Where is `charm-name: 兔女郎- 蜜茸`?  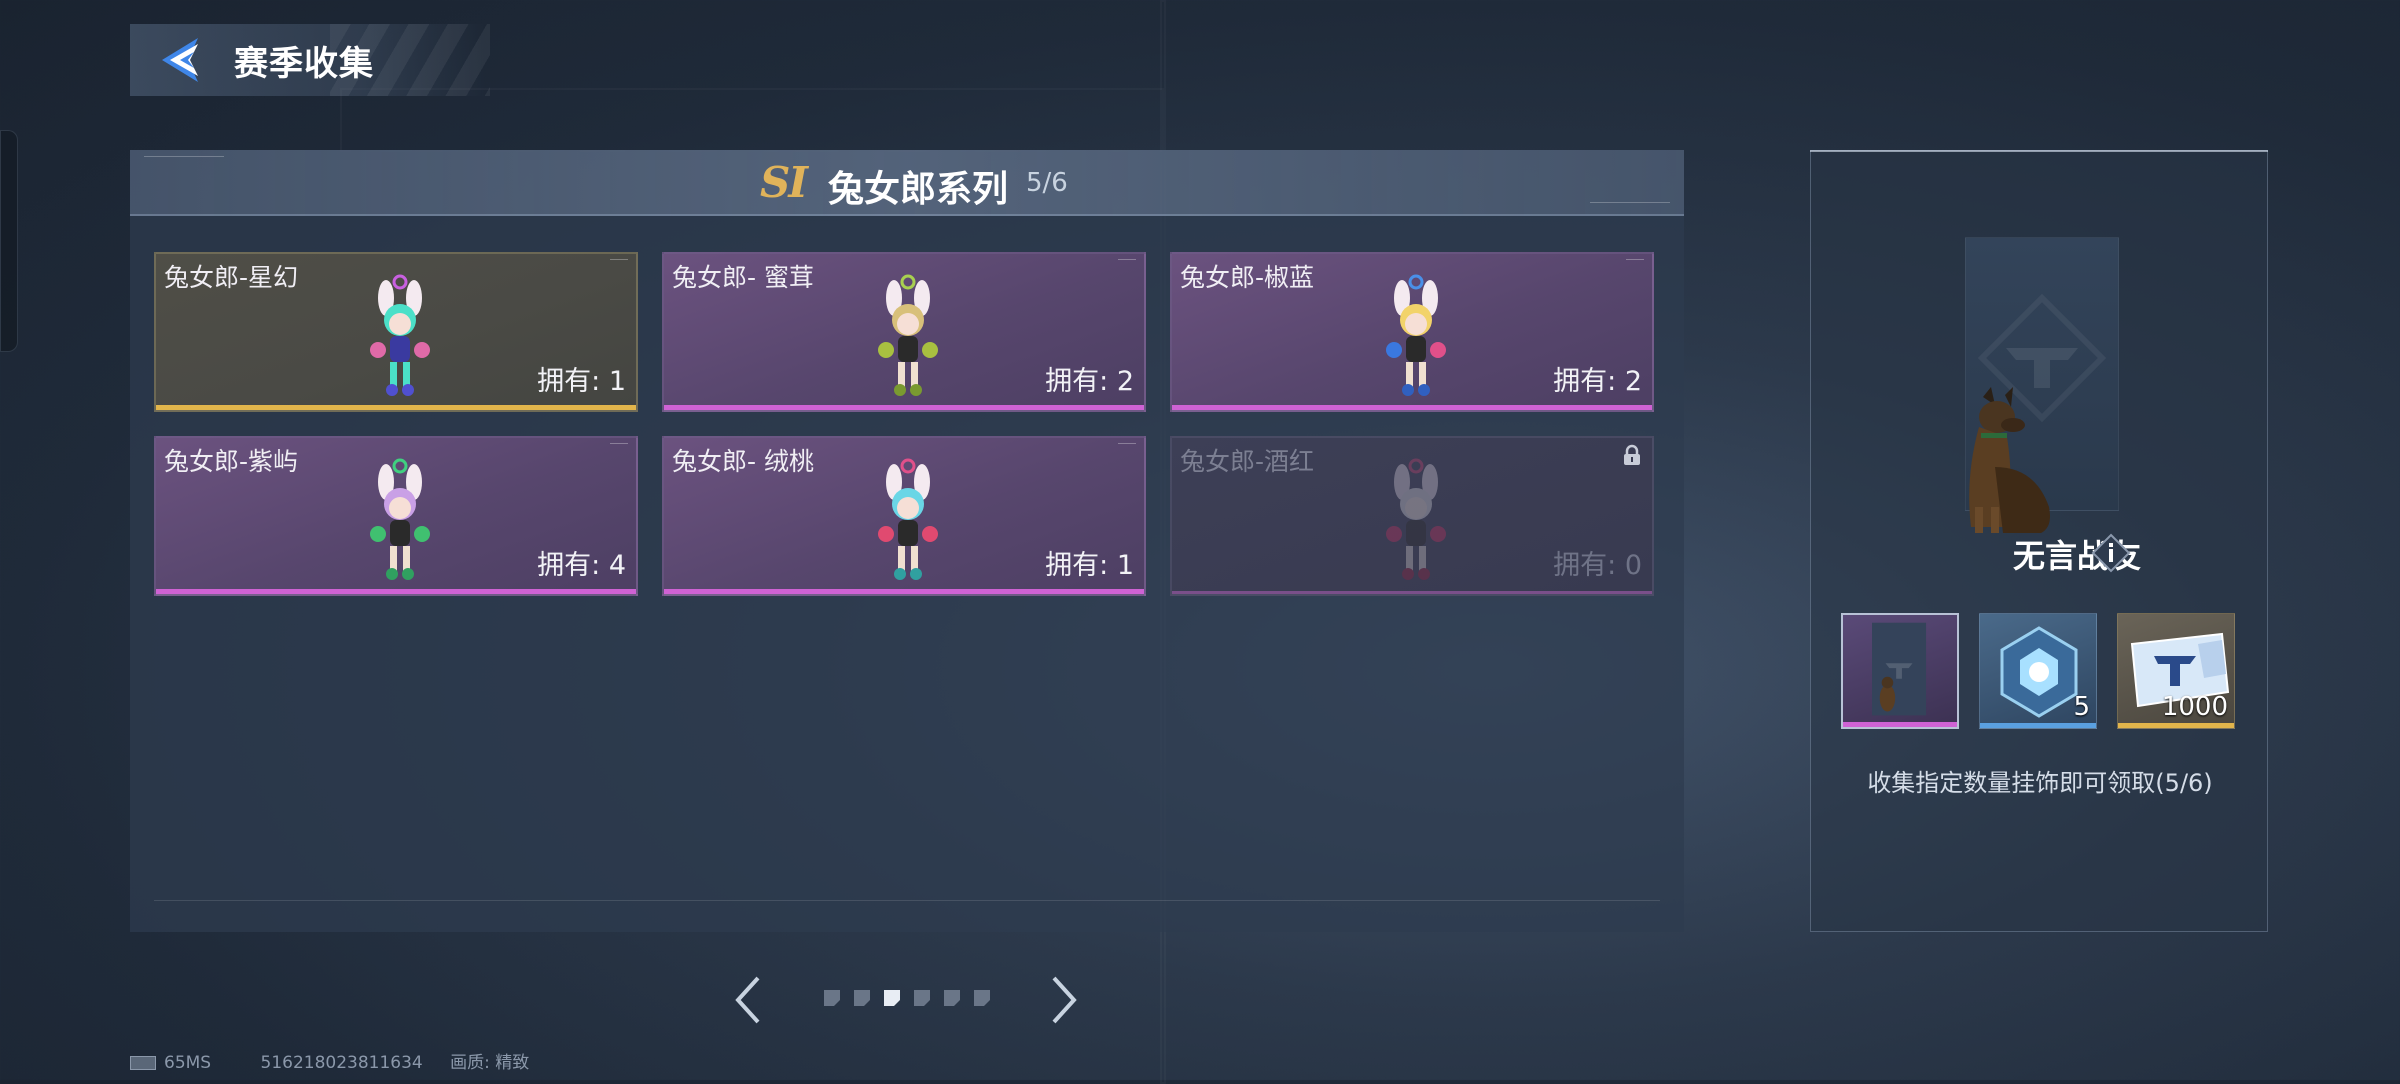 charm-name: 兔女郎- 蜜茸 is located at coordinates (743, 277).